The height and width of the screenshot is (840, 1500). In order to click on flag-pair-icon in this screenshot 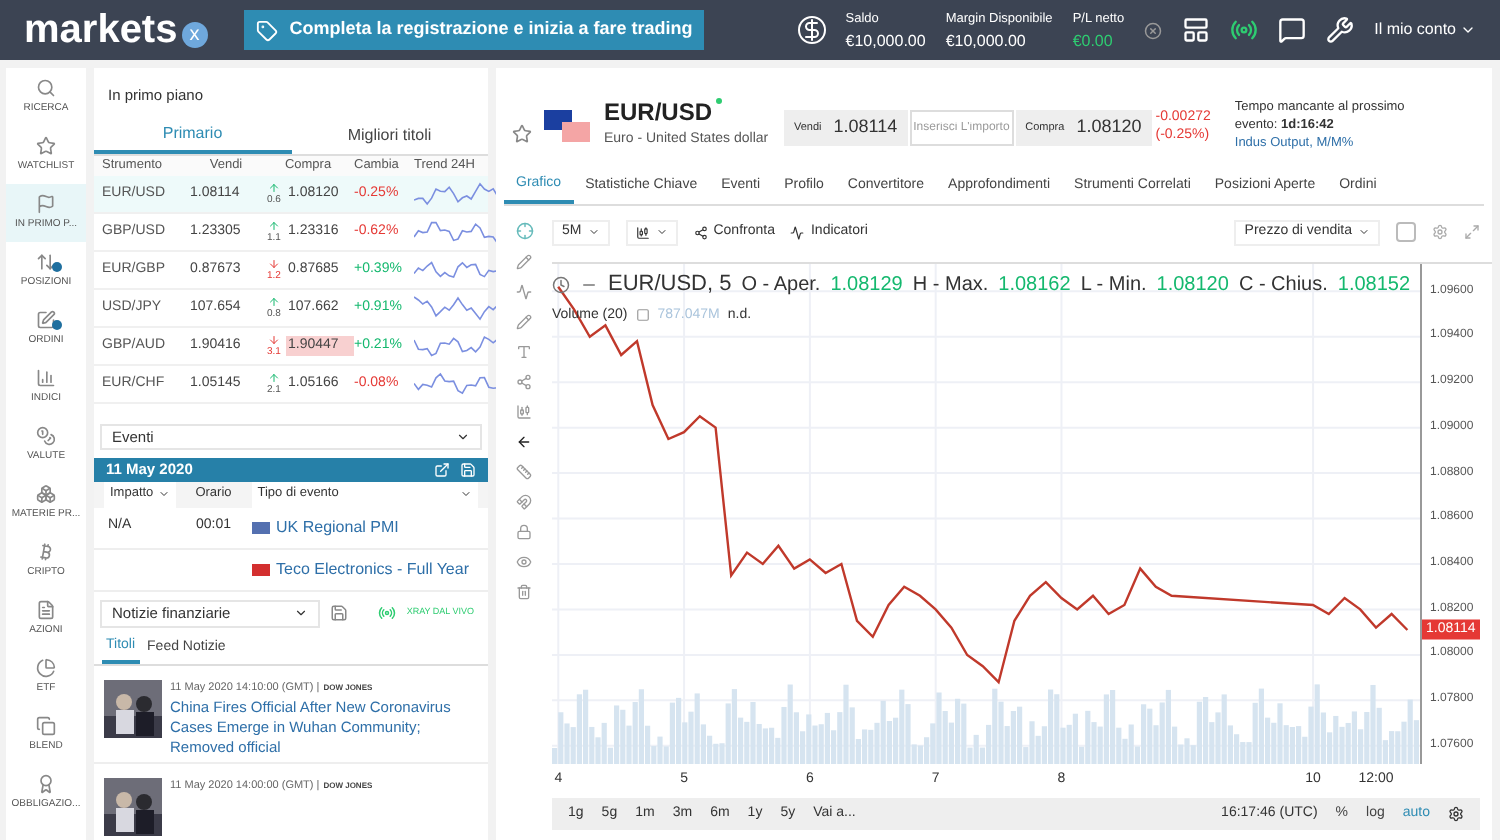, I will do `click(568, 126)`.